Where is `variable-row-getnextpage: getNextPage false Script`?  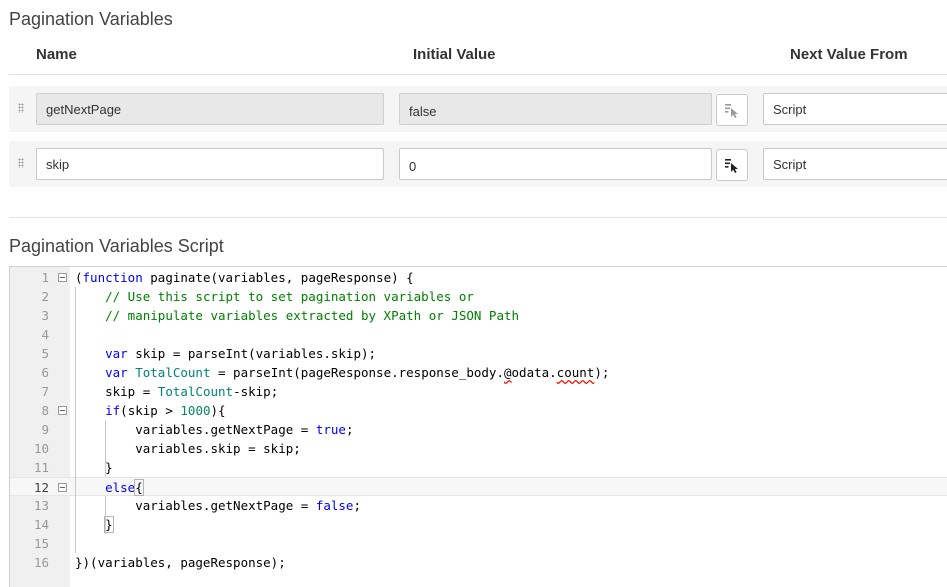
variable-row-getnextpage: getNextPage false Script is located at coordinates (478, 109).